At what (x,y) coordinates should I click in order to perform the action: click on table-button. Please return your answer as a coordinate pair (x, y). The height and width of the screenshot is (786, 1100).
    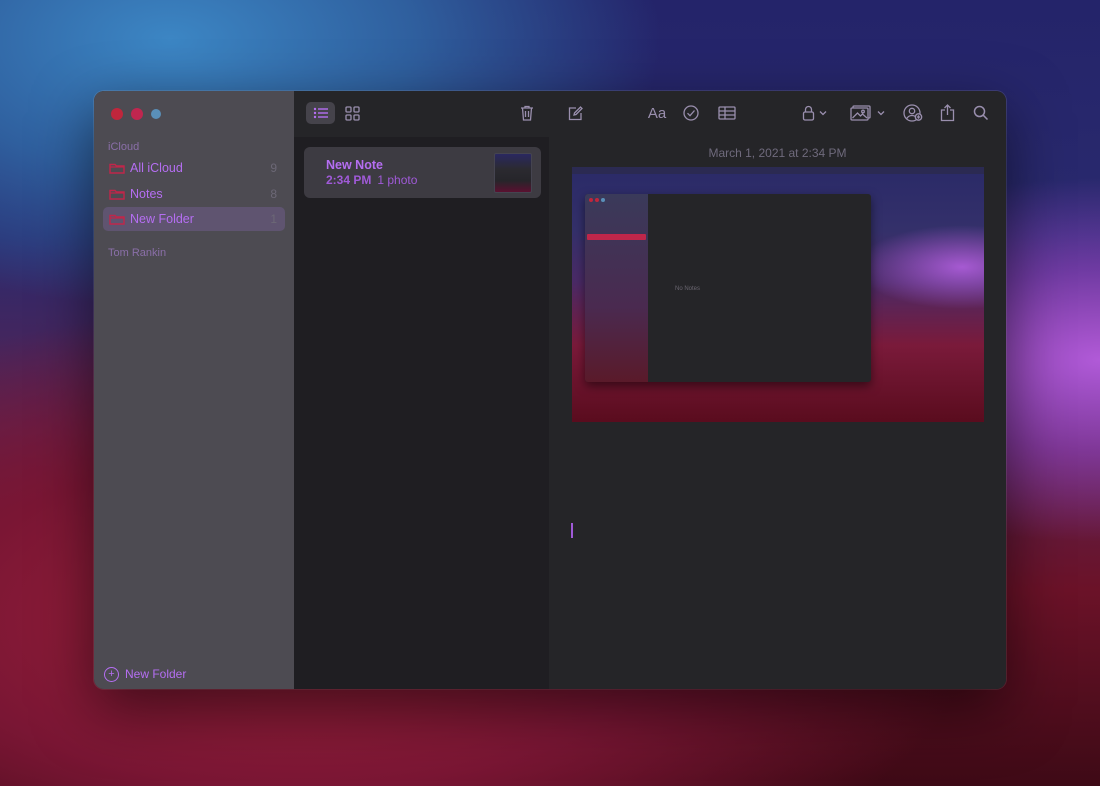
    Looking at the image, I should click on (727, 113).